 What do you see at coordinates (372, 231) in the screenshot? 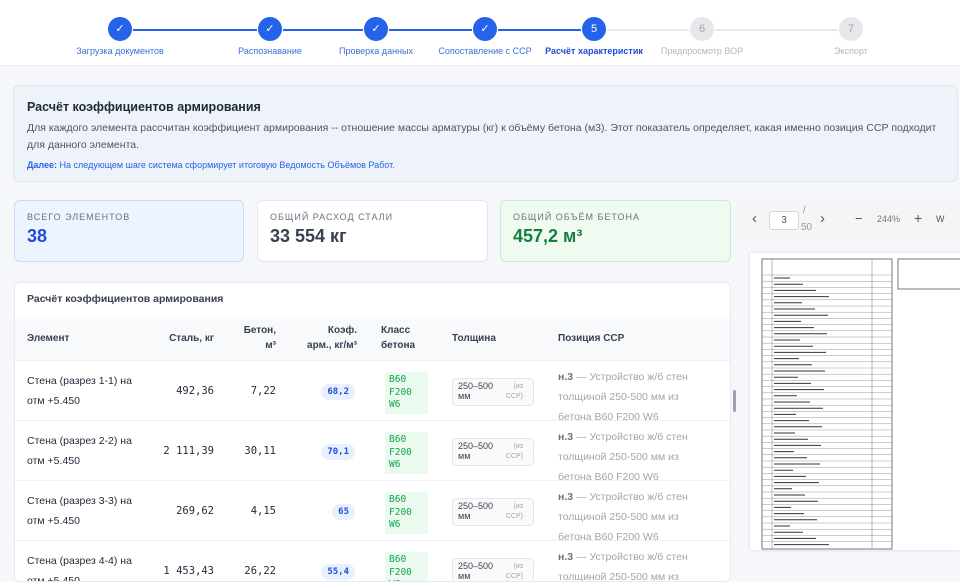
I see `stat-total-steel: ОБЩИЙ РАСХОД СТАЛИ 33 554 кг` at bounding box center [372, 231].